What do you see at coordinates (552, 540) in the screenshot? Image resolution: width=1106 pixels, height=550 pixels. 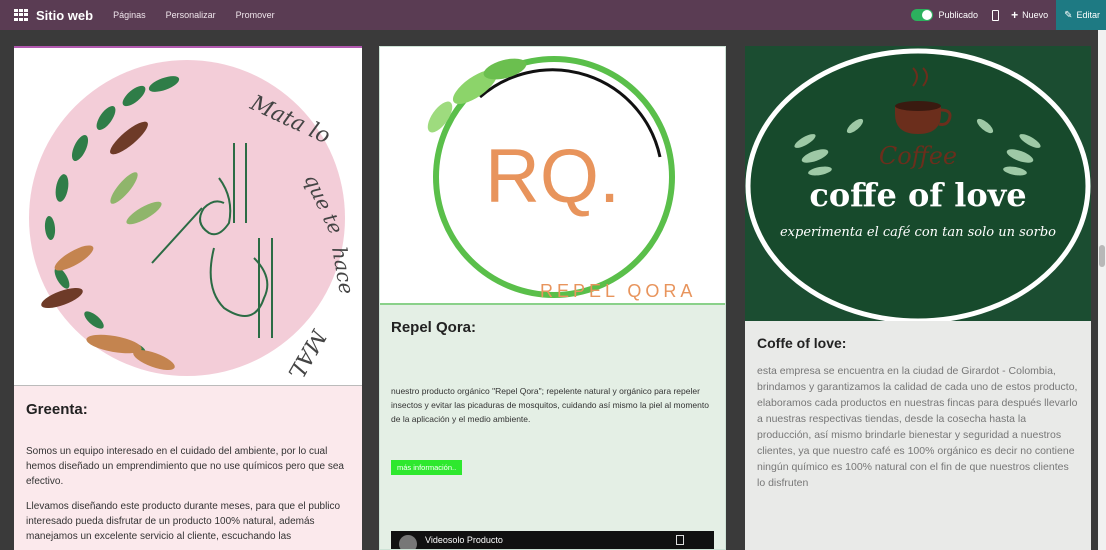 I see `video-embed: Videosolo Producto` at bounding box center [552, 540].